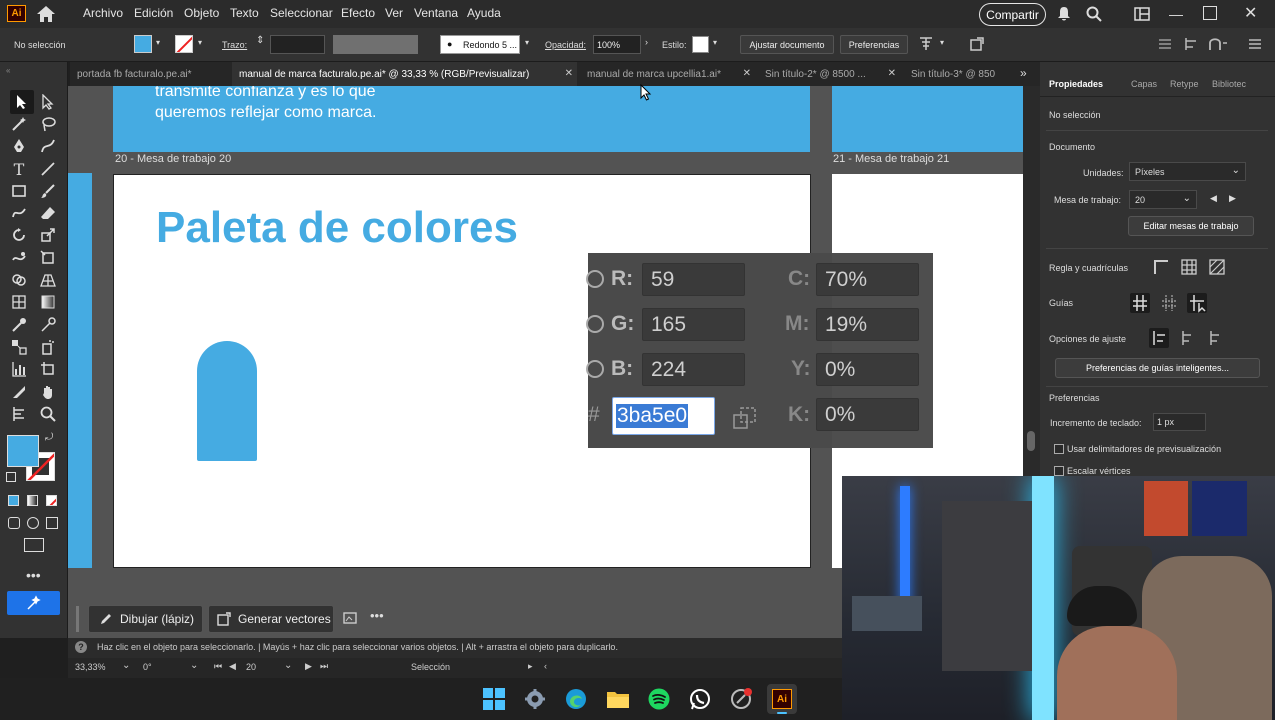 This screenshot has width=1275, height=720. What do you see at coordinates (251, 667) in the screenshot?
I see `artboard-number: 20` at bounding box center [251, 667].